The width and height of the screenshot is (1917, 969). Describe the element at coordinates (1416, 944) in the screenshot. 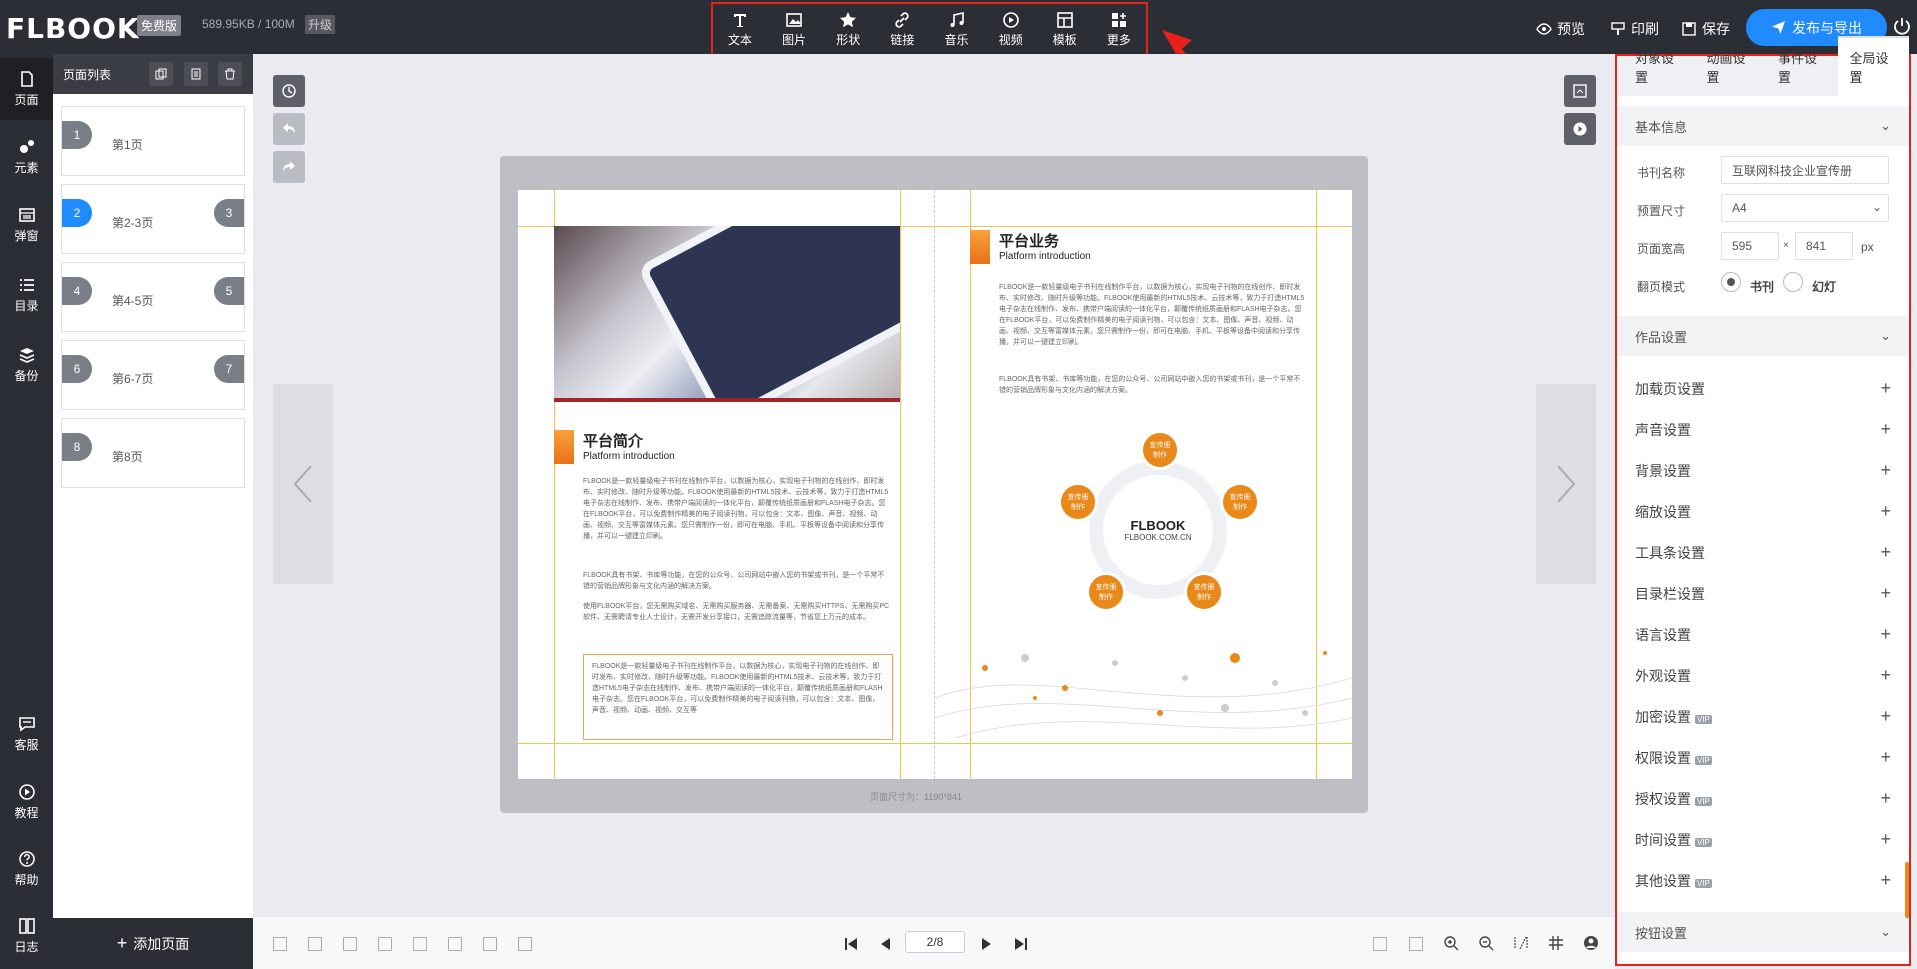

I see `ruler-icon` at that location.